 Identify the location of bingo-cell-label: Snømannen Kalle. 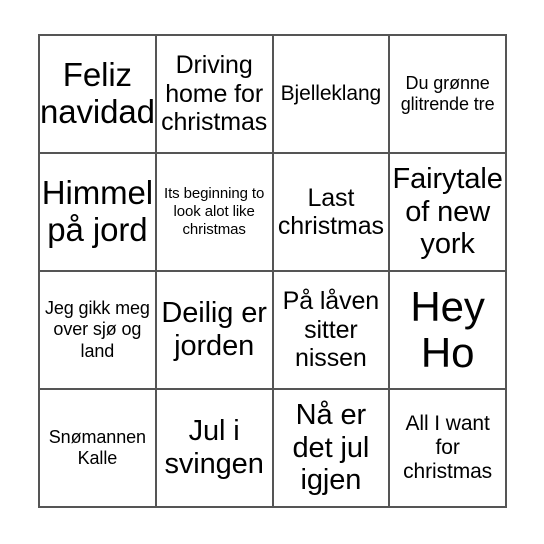
(97, 447).